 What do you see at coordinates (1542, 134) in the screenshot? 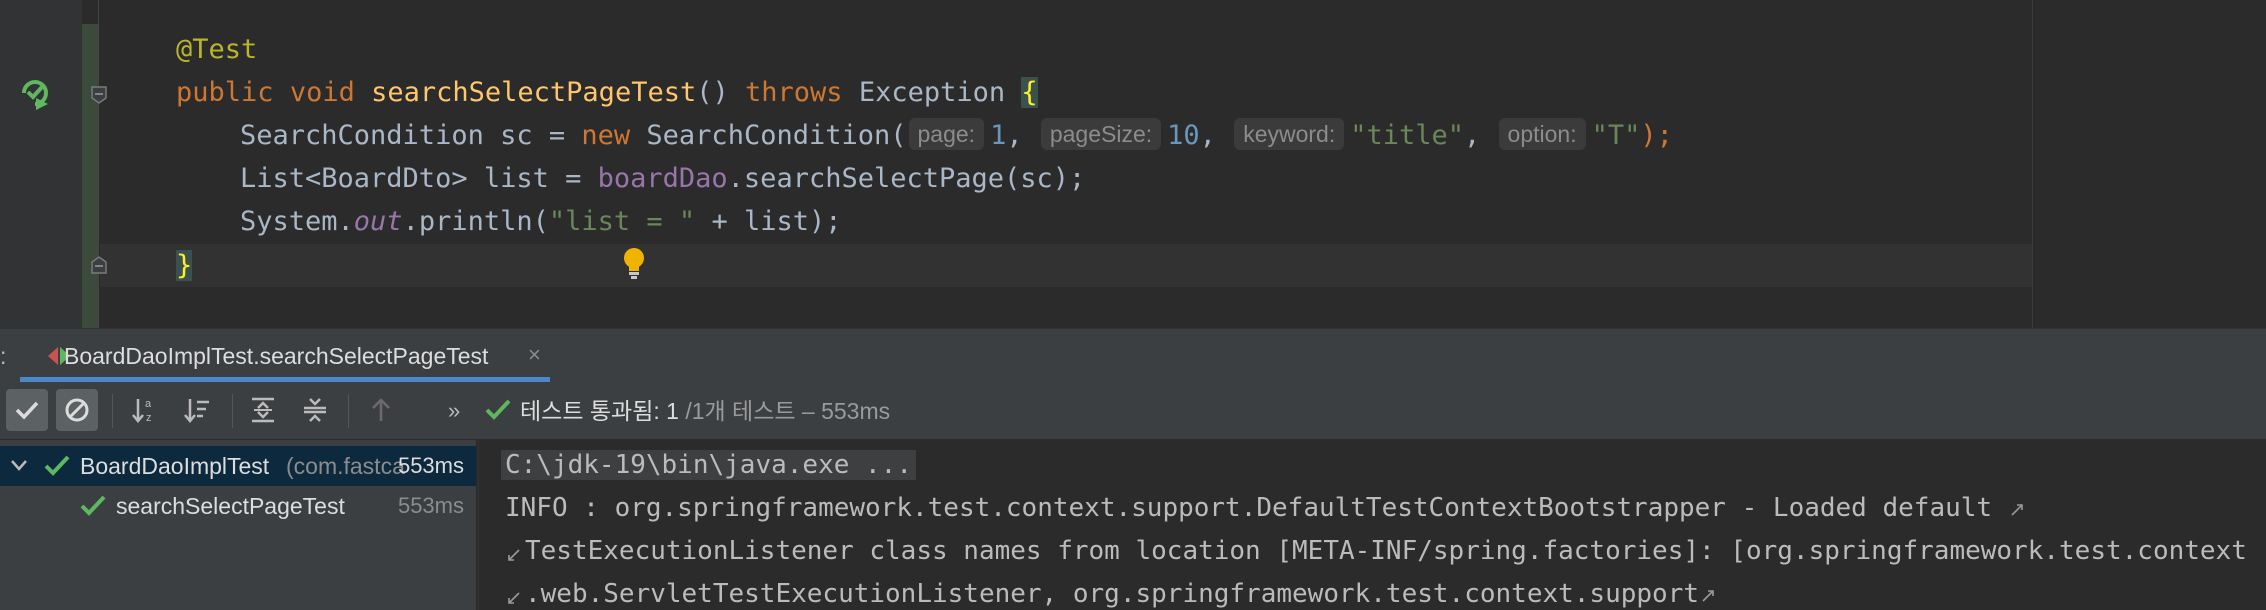
I see `param-hint-option: option:` at bounding box center [1542, 134].